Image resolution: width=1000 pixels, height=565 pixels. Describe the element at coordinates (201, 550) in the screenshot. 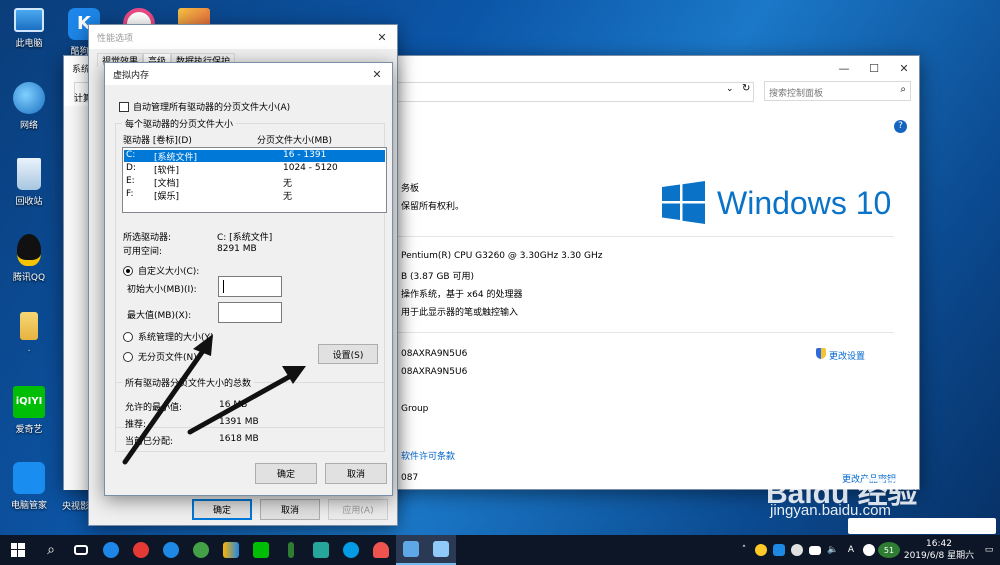

I see `360-taskbar-icon` at that location.